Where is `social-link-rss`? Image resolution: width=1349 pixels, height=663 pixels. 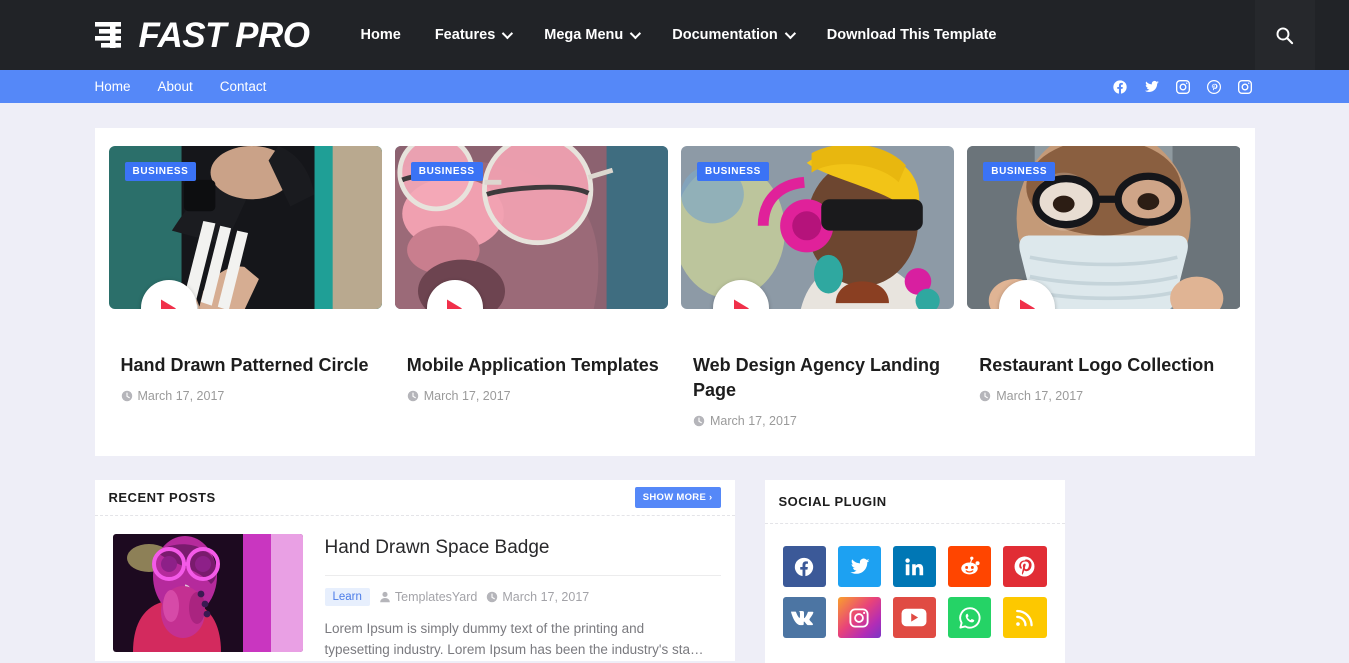 social-link-rss is located at coordinates (1025, 618).